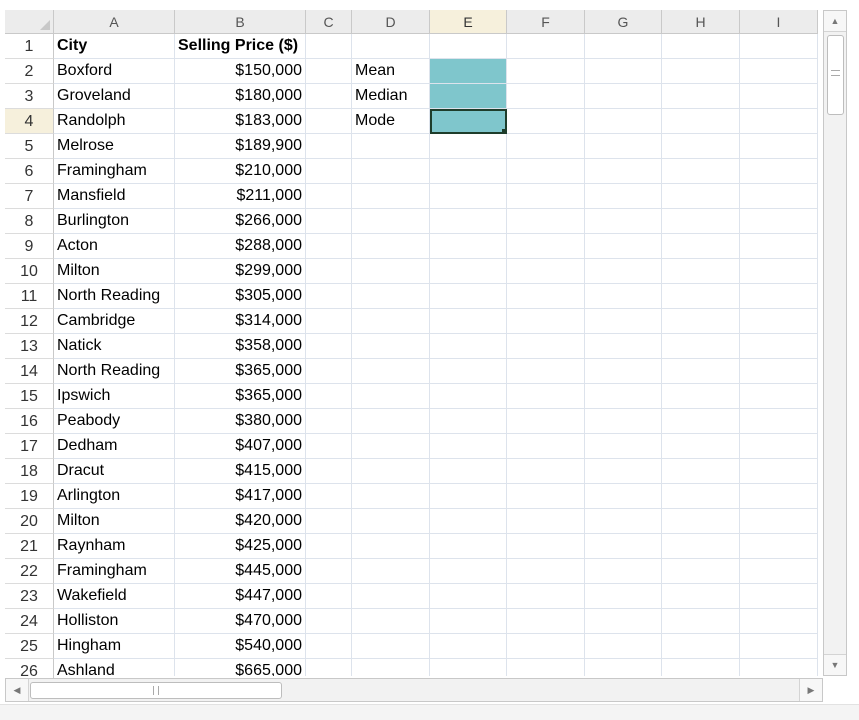 Image resolution: width=859 pixels, height=720 pixels. I want to click on row-header-10: 10, so click(29, 271).